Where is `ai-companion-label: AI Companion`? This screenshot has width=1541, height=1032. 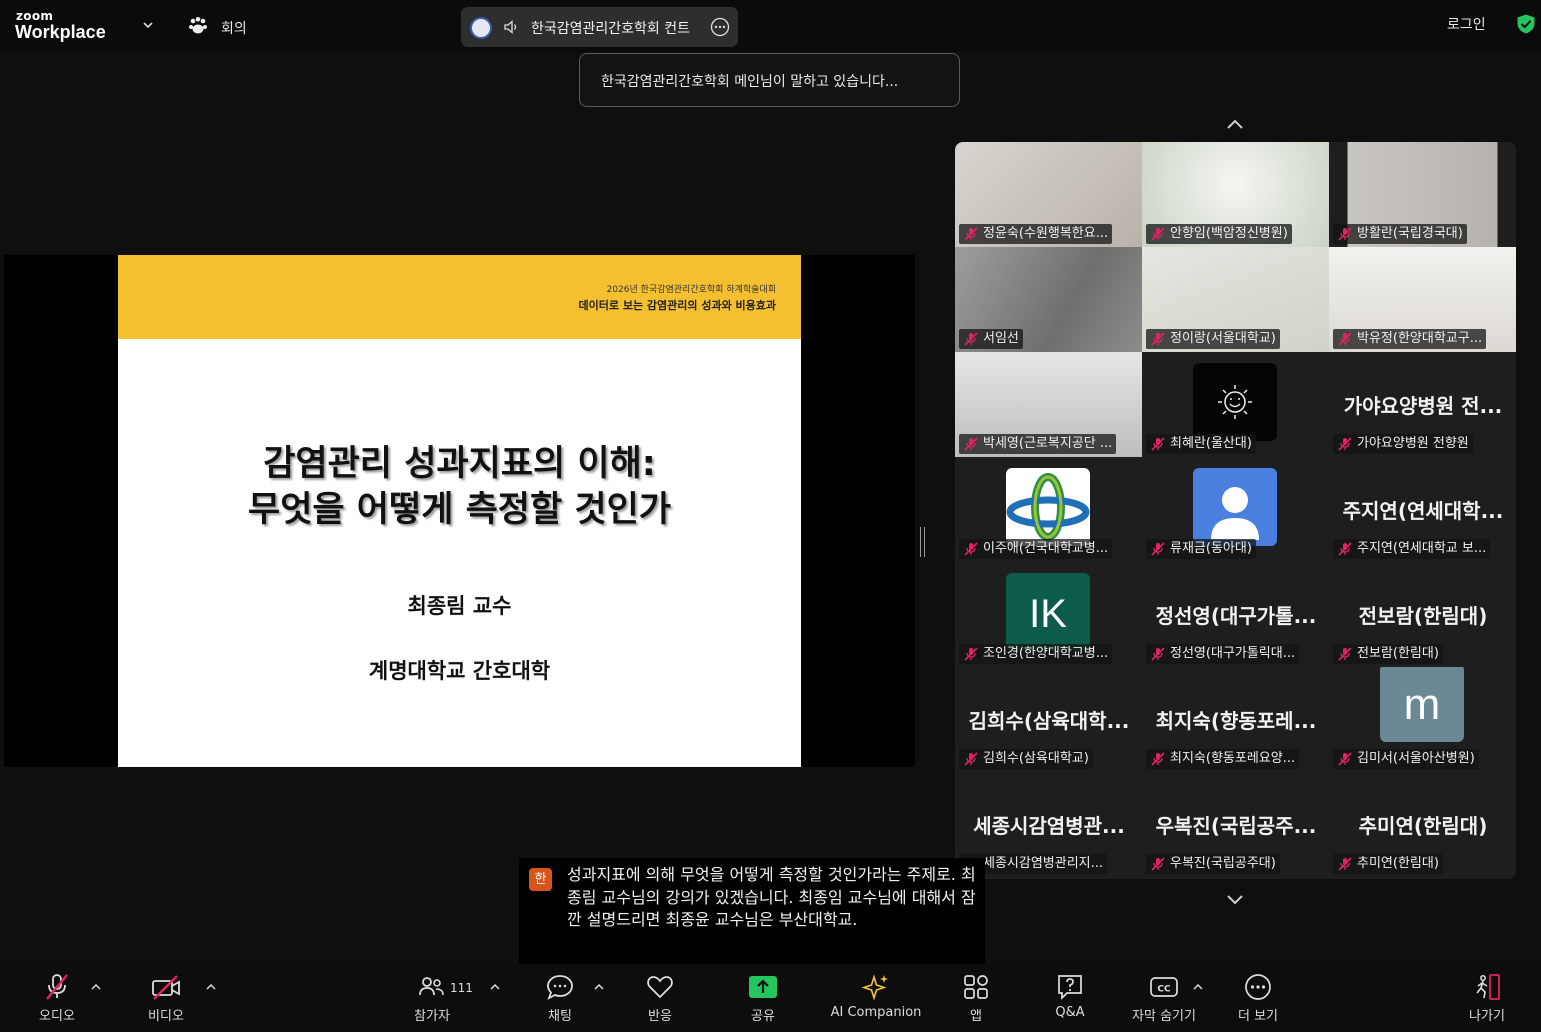
ai-companion-label: AI Companion is located at coordinates (876, 1012).